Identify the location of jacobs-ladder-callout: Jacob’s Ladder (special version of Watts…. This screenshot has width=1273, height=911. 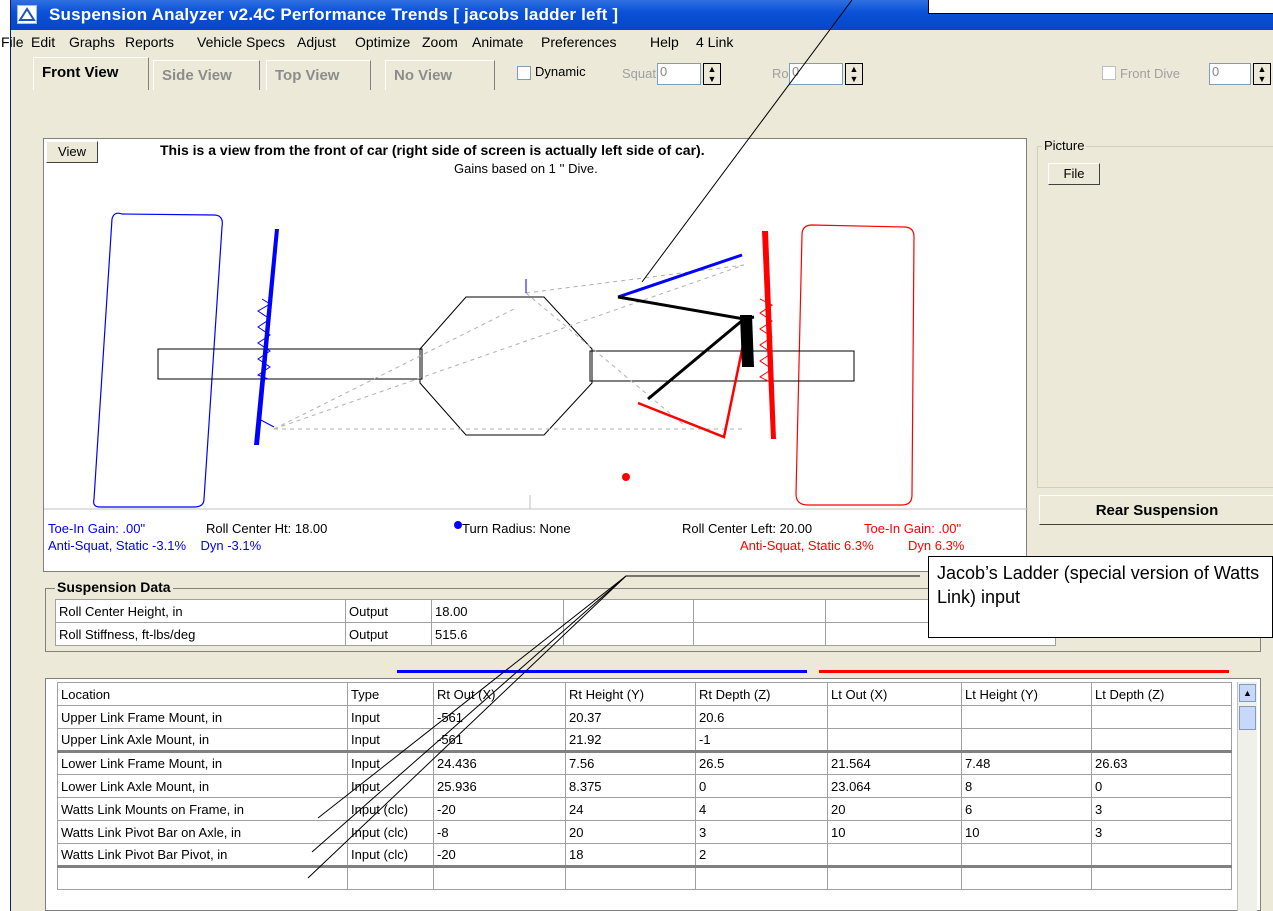
(1100, 597).